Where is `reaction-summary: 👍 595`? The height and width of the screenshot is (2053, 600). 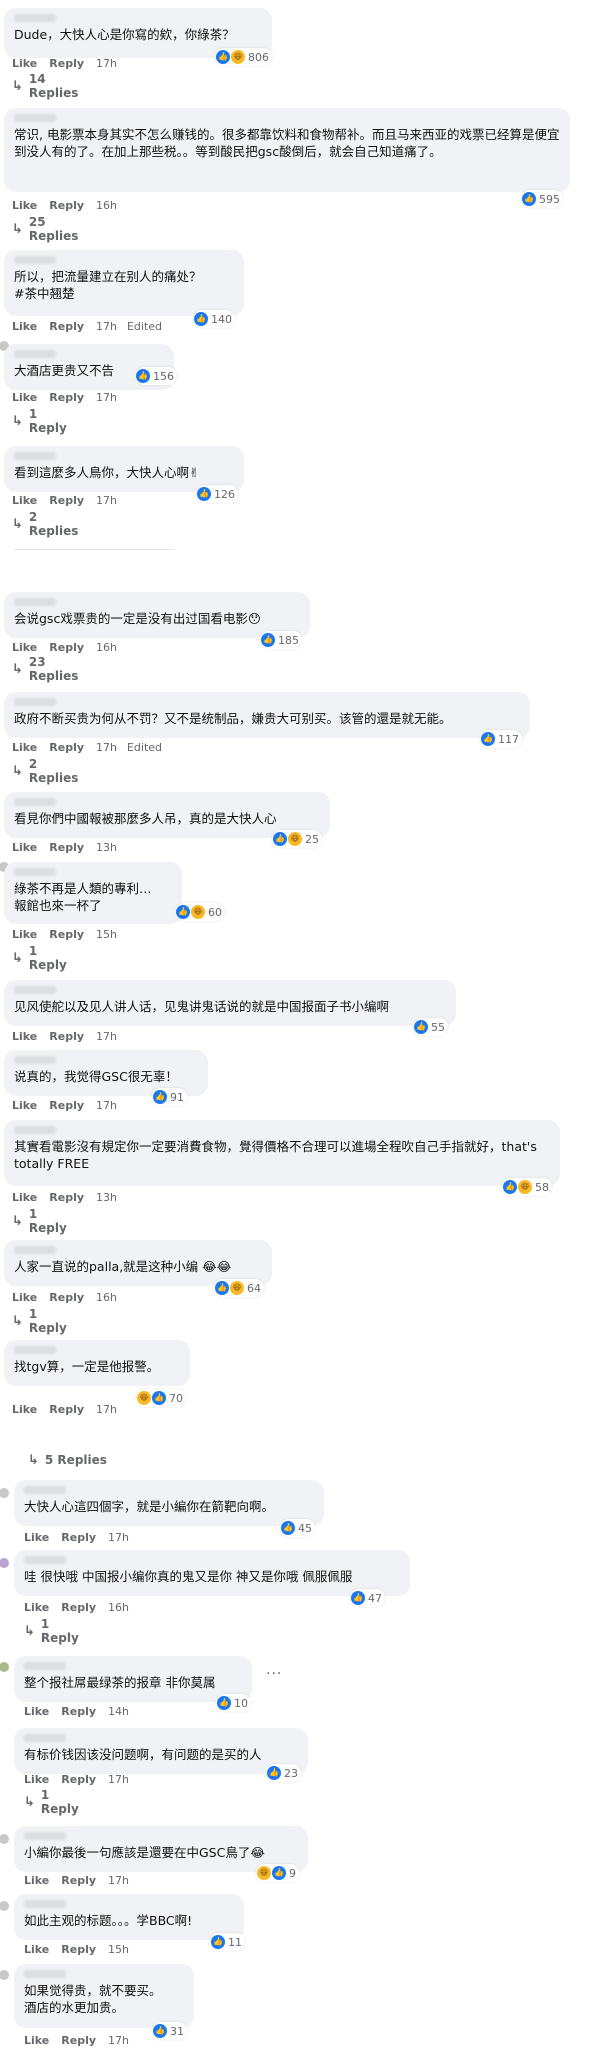
reaction-summary: 👍 595 is located at coordinates (542, 199).